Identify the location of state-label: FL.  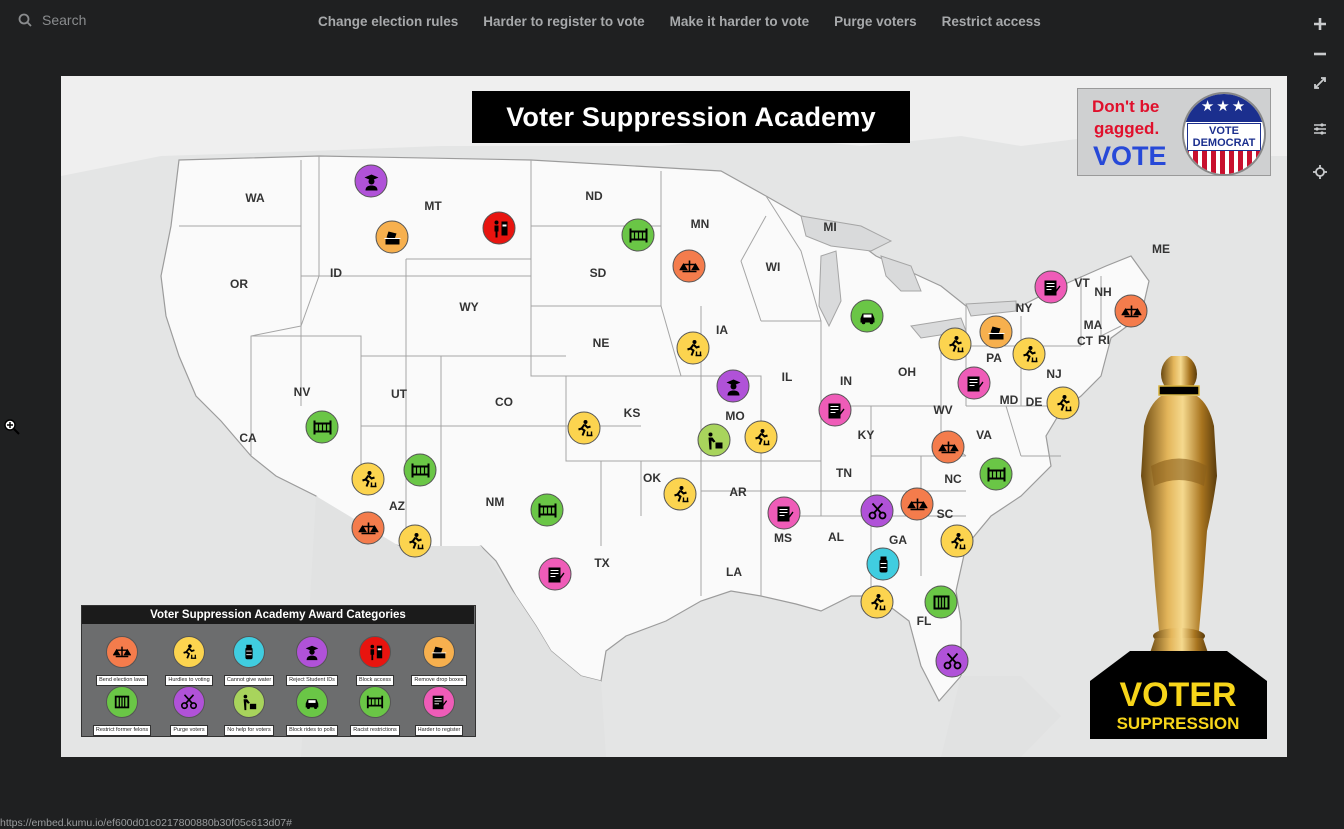
(924, 621).